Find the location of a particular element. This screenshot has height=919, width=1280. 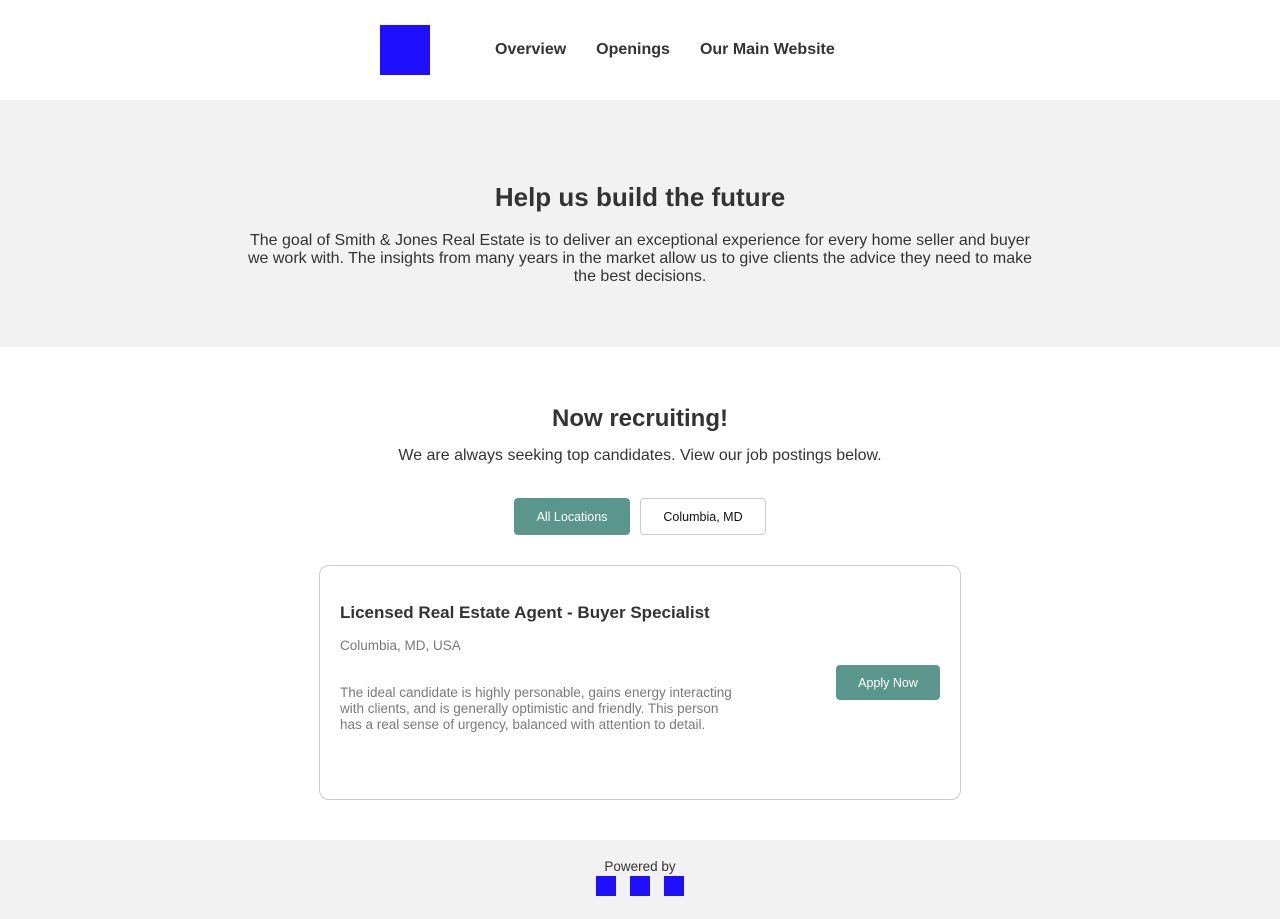

powered-by-text: Powered by is located at coordinates (640, 866).